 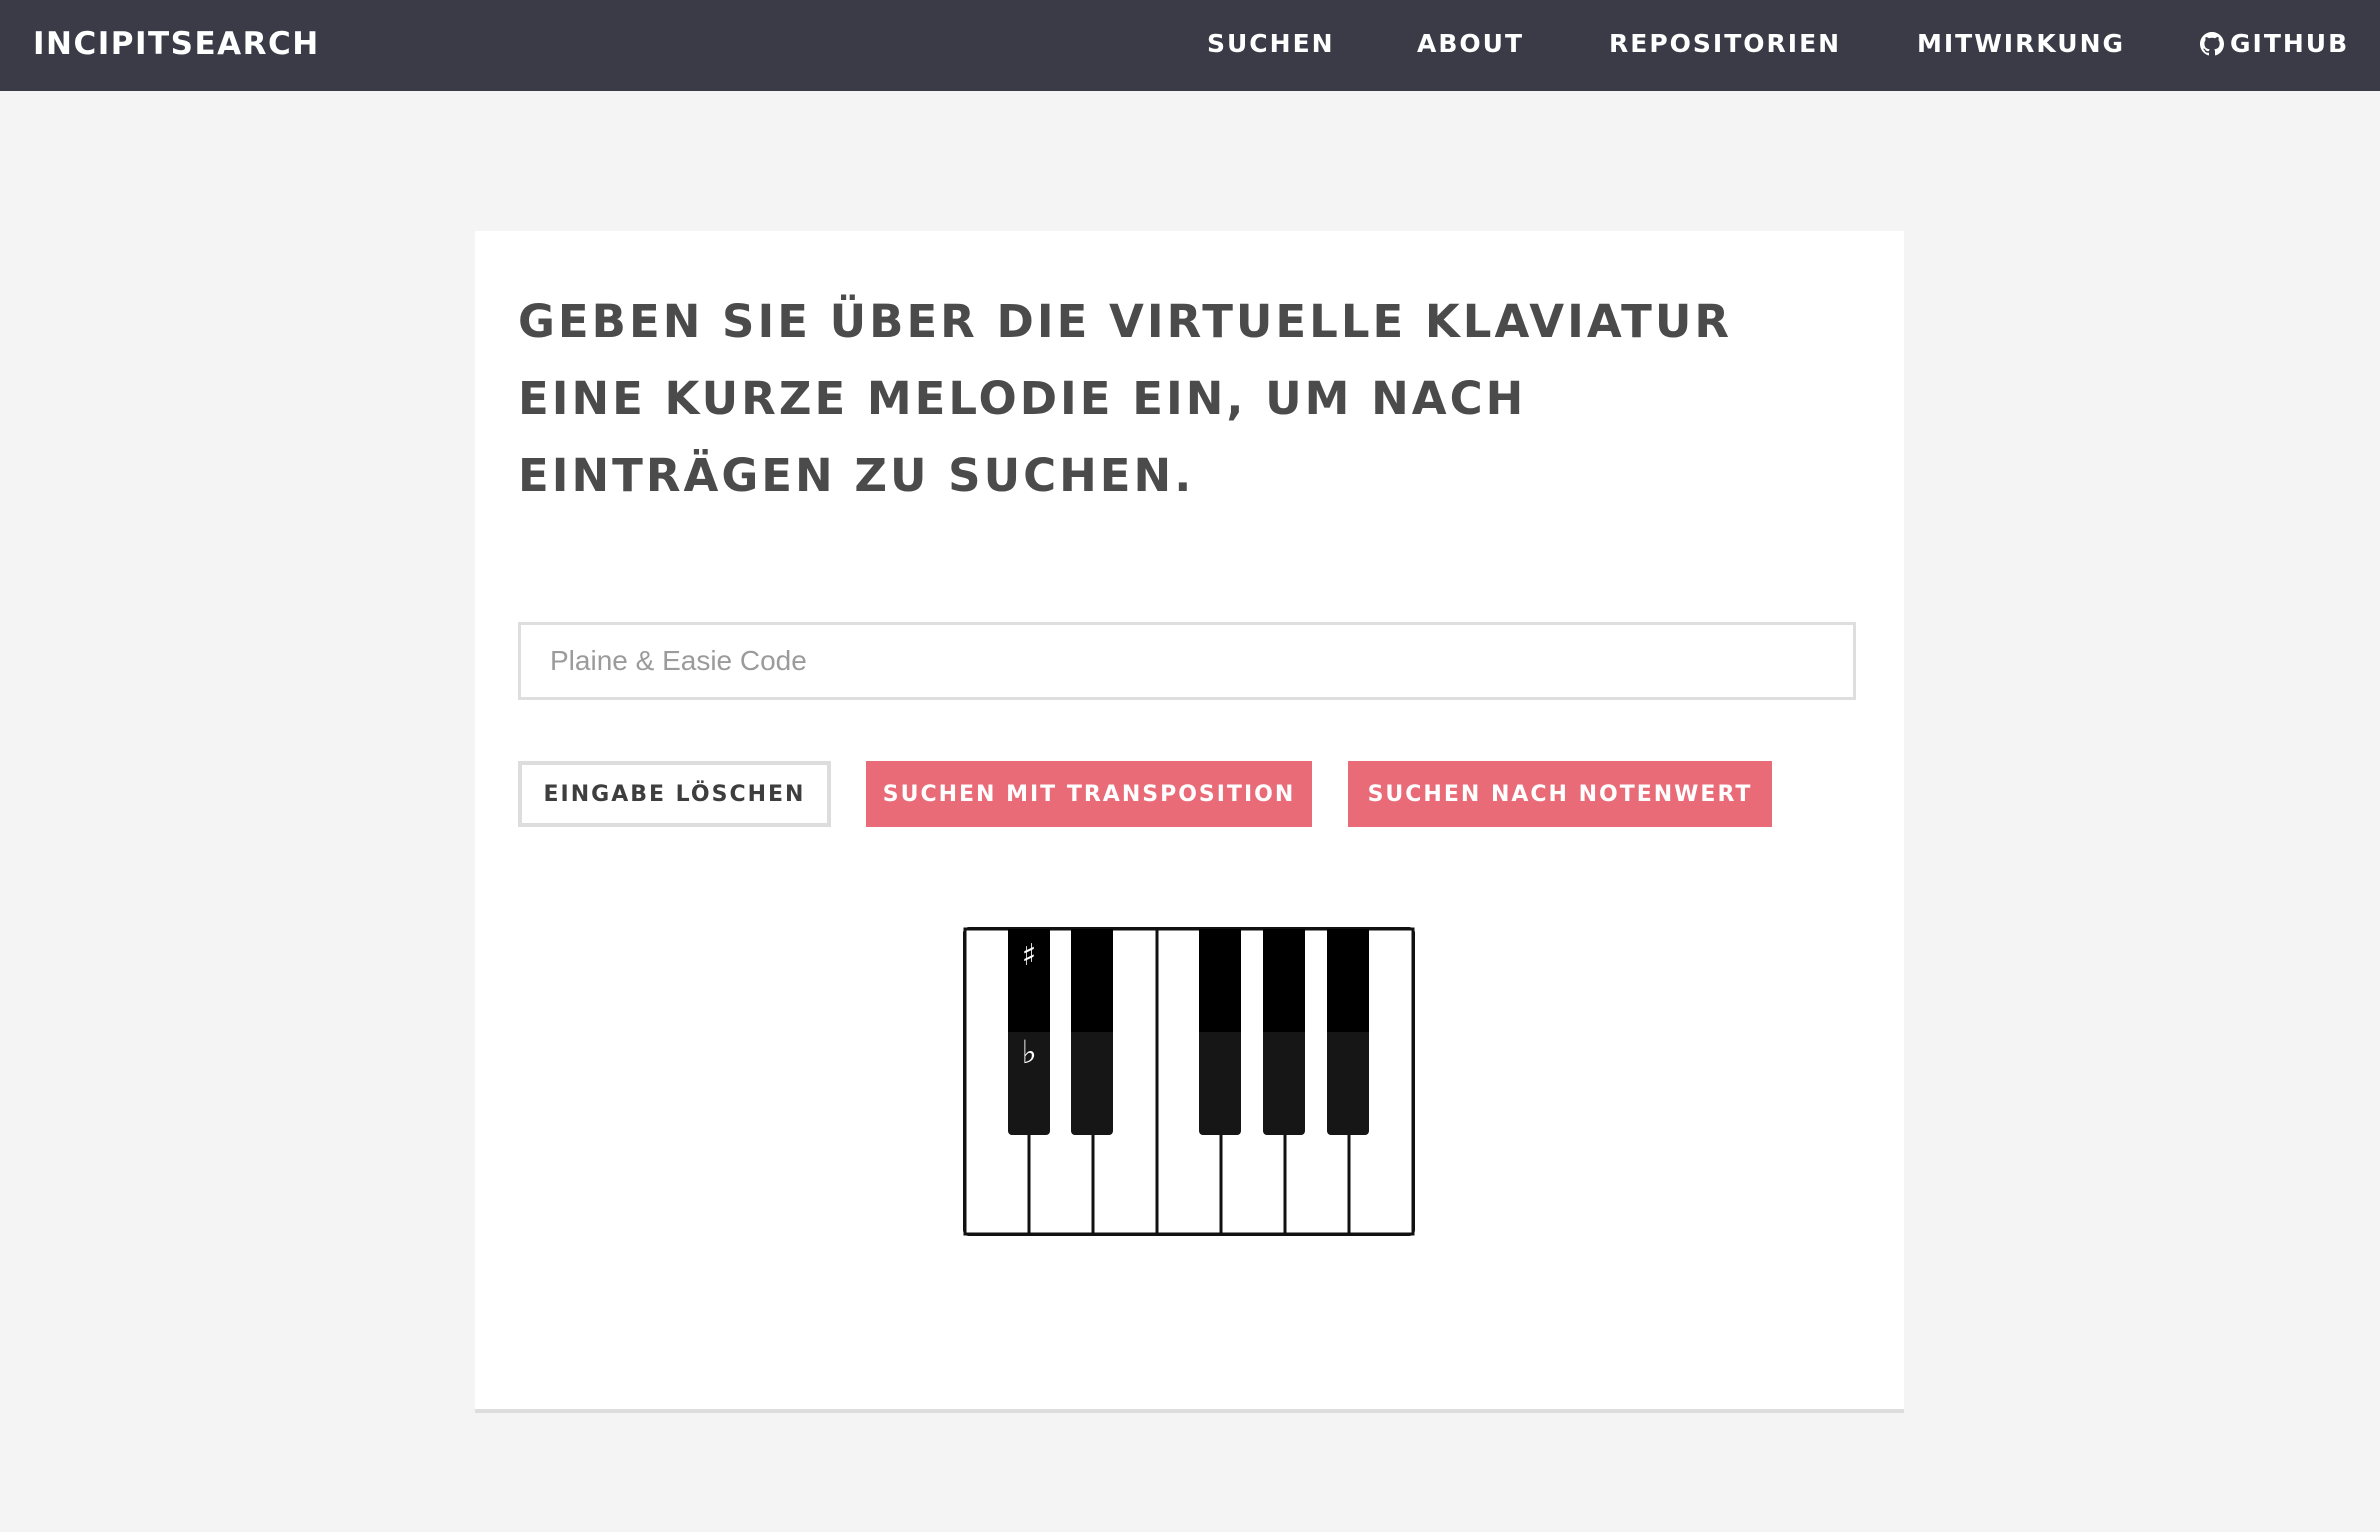 What do you see at coordinates (1092, 1032) in the screenshot?
I see `black-key-d-sharp` at bounding box center [1092, 1032].